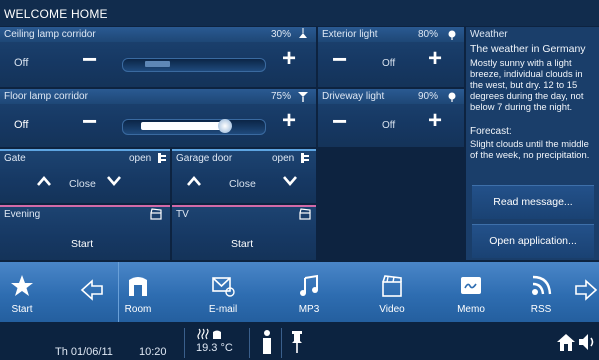  I want to click on nav-start: Start, so click(22, 292).